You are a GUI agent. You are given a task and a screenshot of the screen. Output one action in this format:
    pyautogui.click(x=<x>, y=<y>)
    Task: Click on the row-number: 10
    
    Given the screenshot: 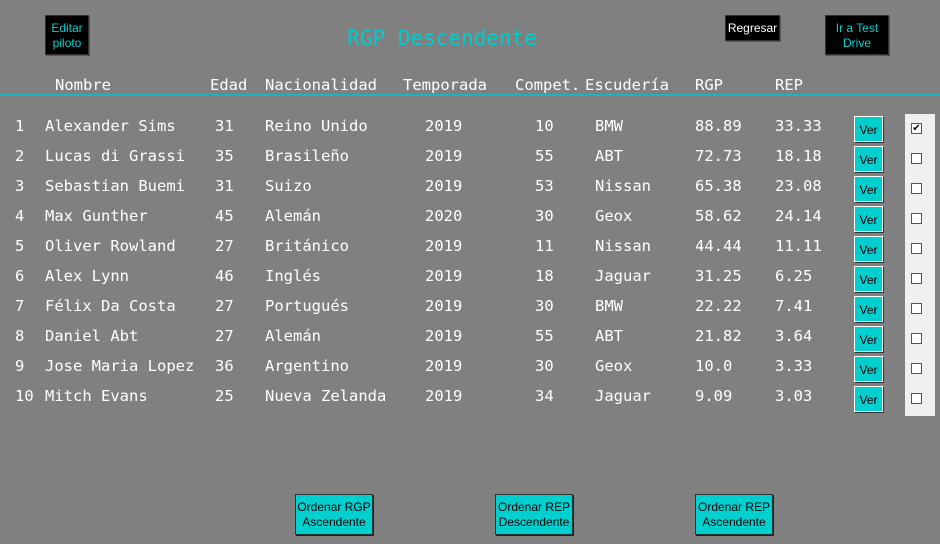 What is the action you would take?
    pyautogui.click(x=24, y=396)
    